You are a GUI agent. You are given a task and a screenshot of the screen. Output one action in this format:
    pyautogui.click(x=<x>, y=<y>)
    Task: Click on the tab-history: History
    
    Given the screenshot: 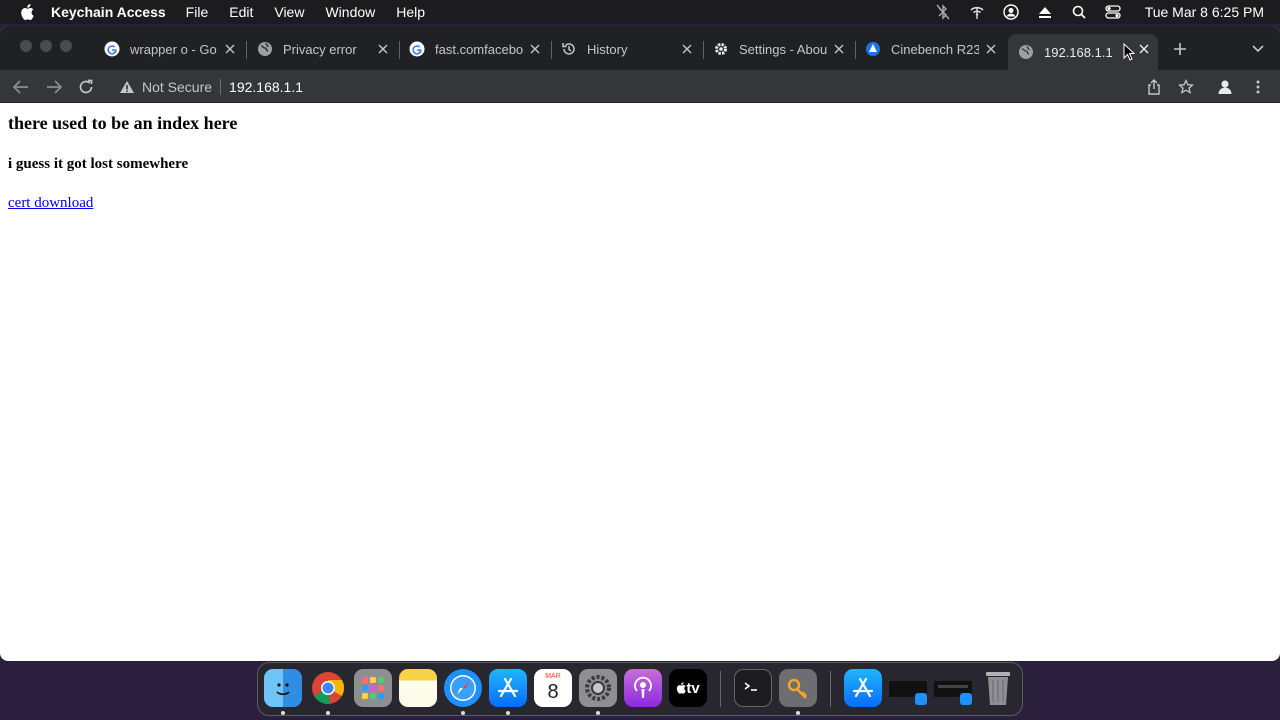 What is the action you would take?
    pyautogui.click(x=632, y=49)
    